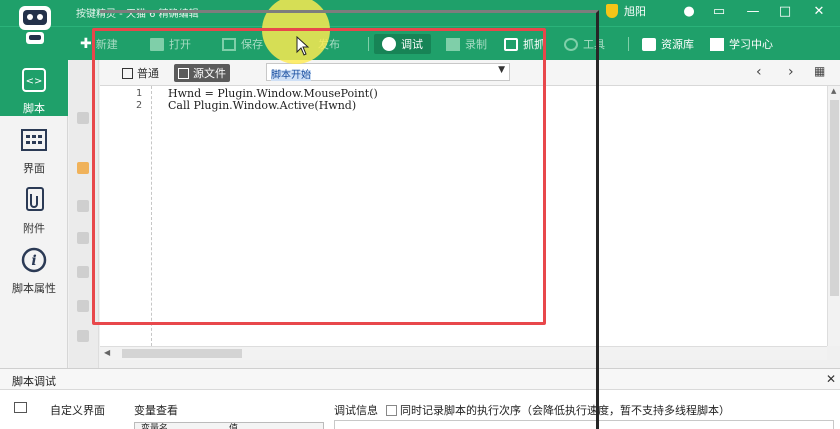  Describe the element at coordinates (717, 44) in the screenshot. I see `book-icon` at that location.